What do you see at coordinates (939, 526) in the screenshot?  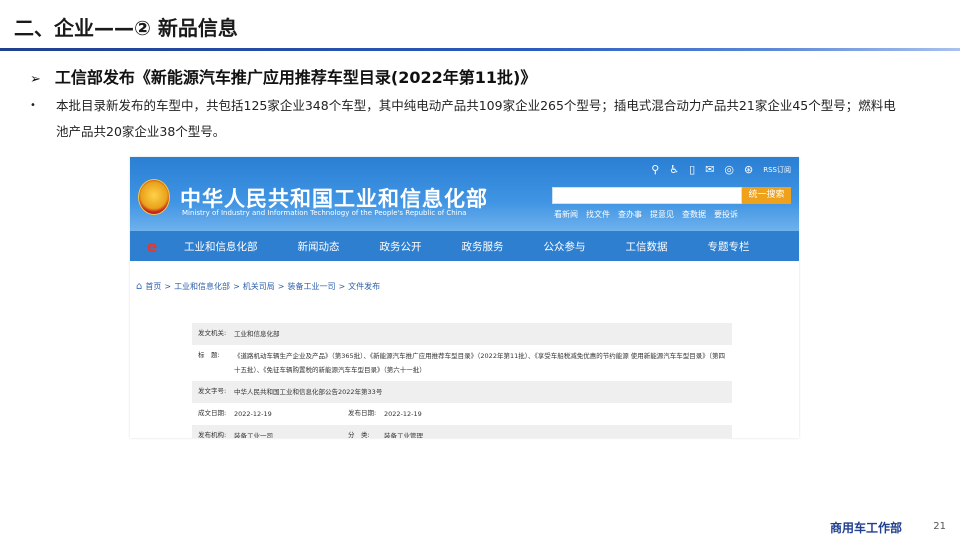 I see `page-number: 21` at bounding box center [939, 526].